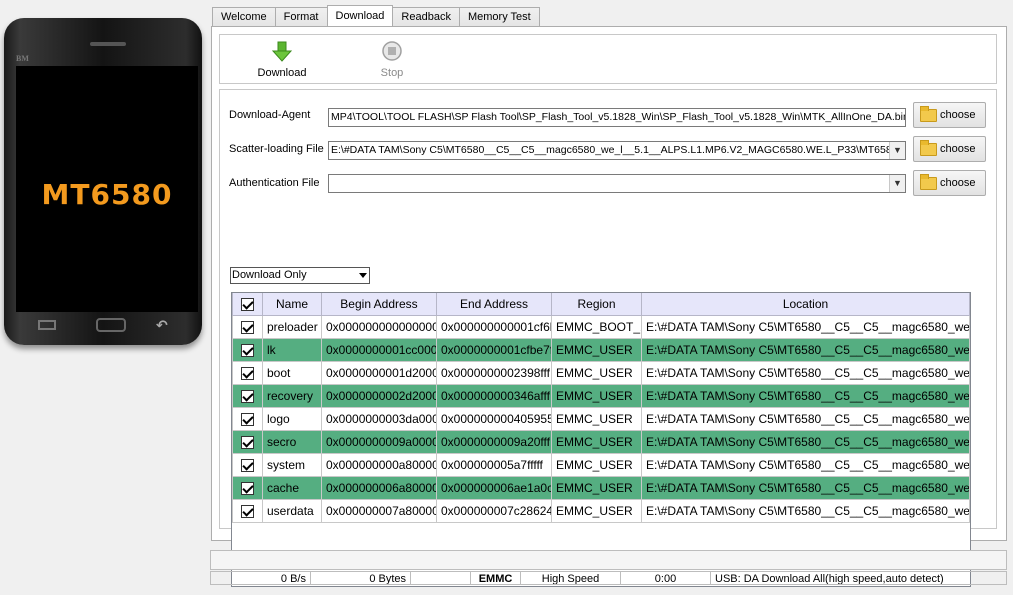 The width and height of the screenshot is (1013, 595). I want to click on begin-address: 0x000000000a800000, so click(379, 464).